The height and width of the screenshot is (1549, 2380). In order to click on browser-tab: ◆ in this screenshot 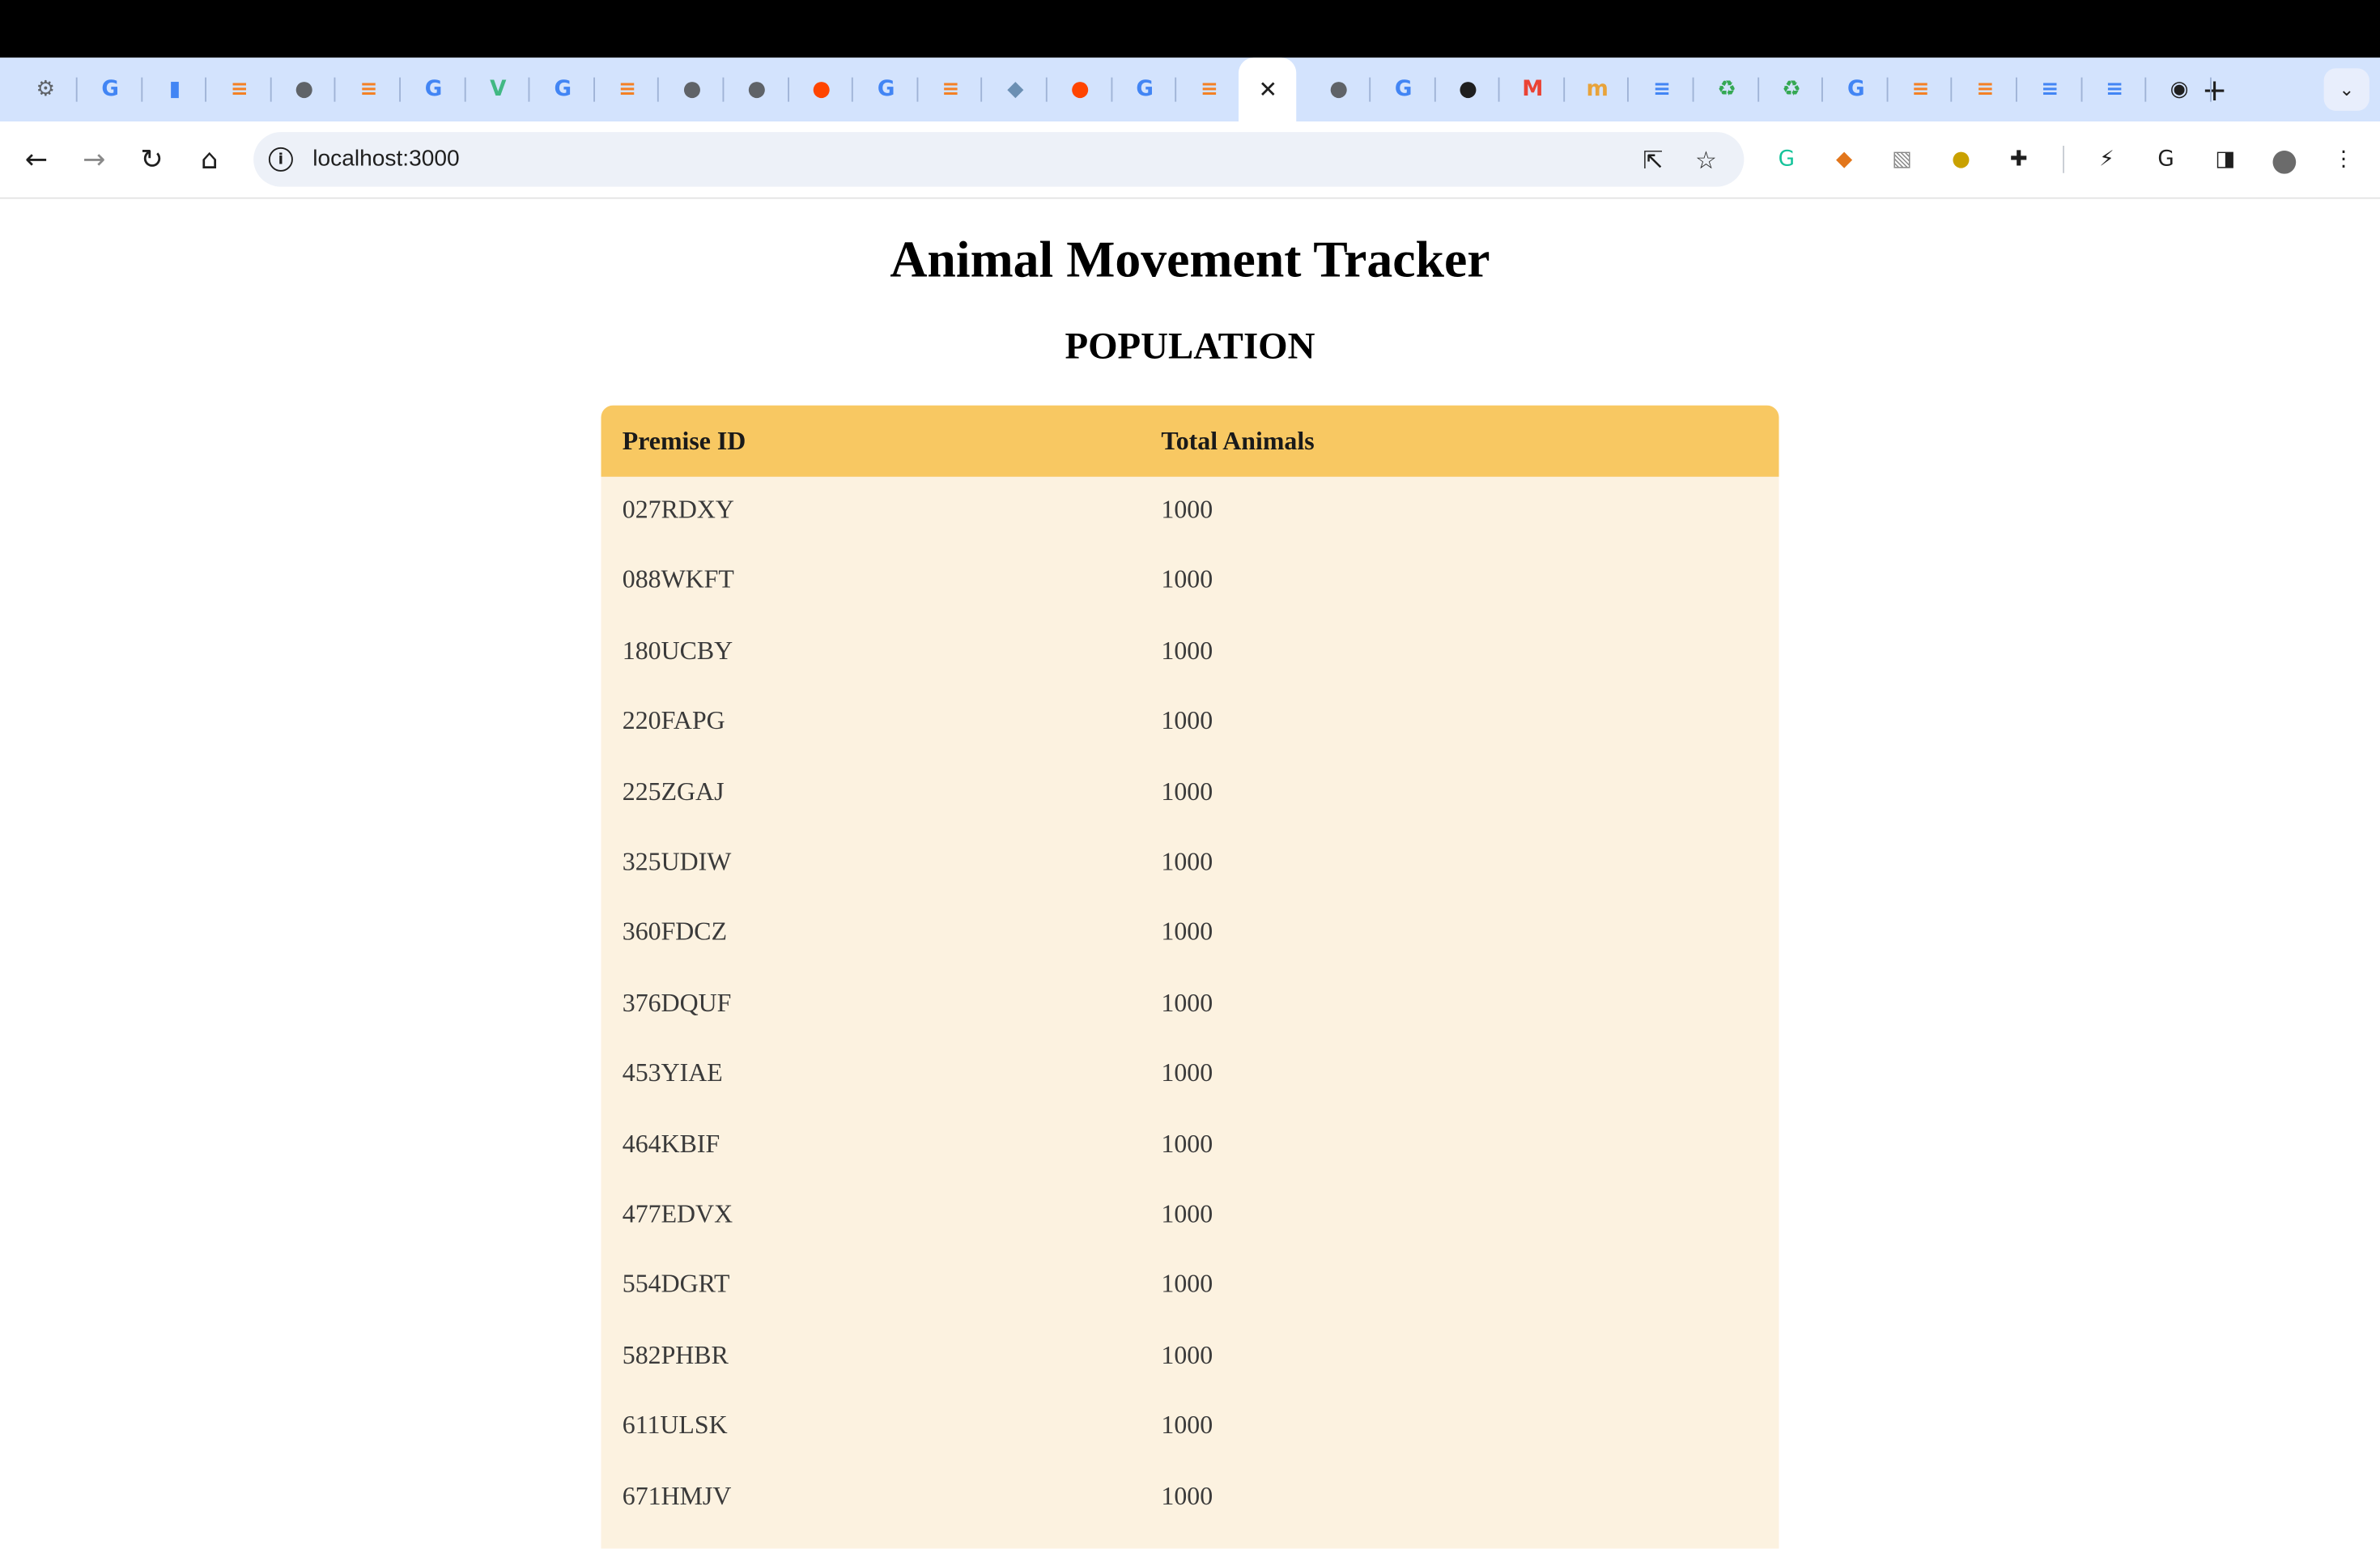, I will do `click(1016, 89)`.